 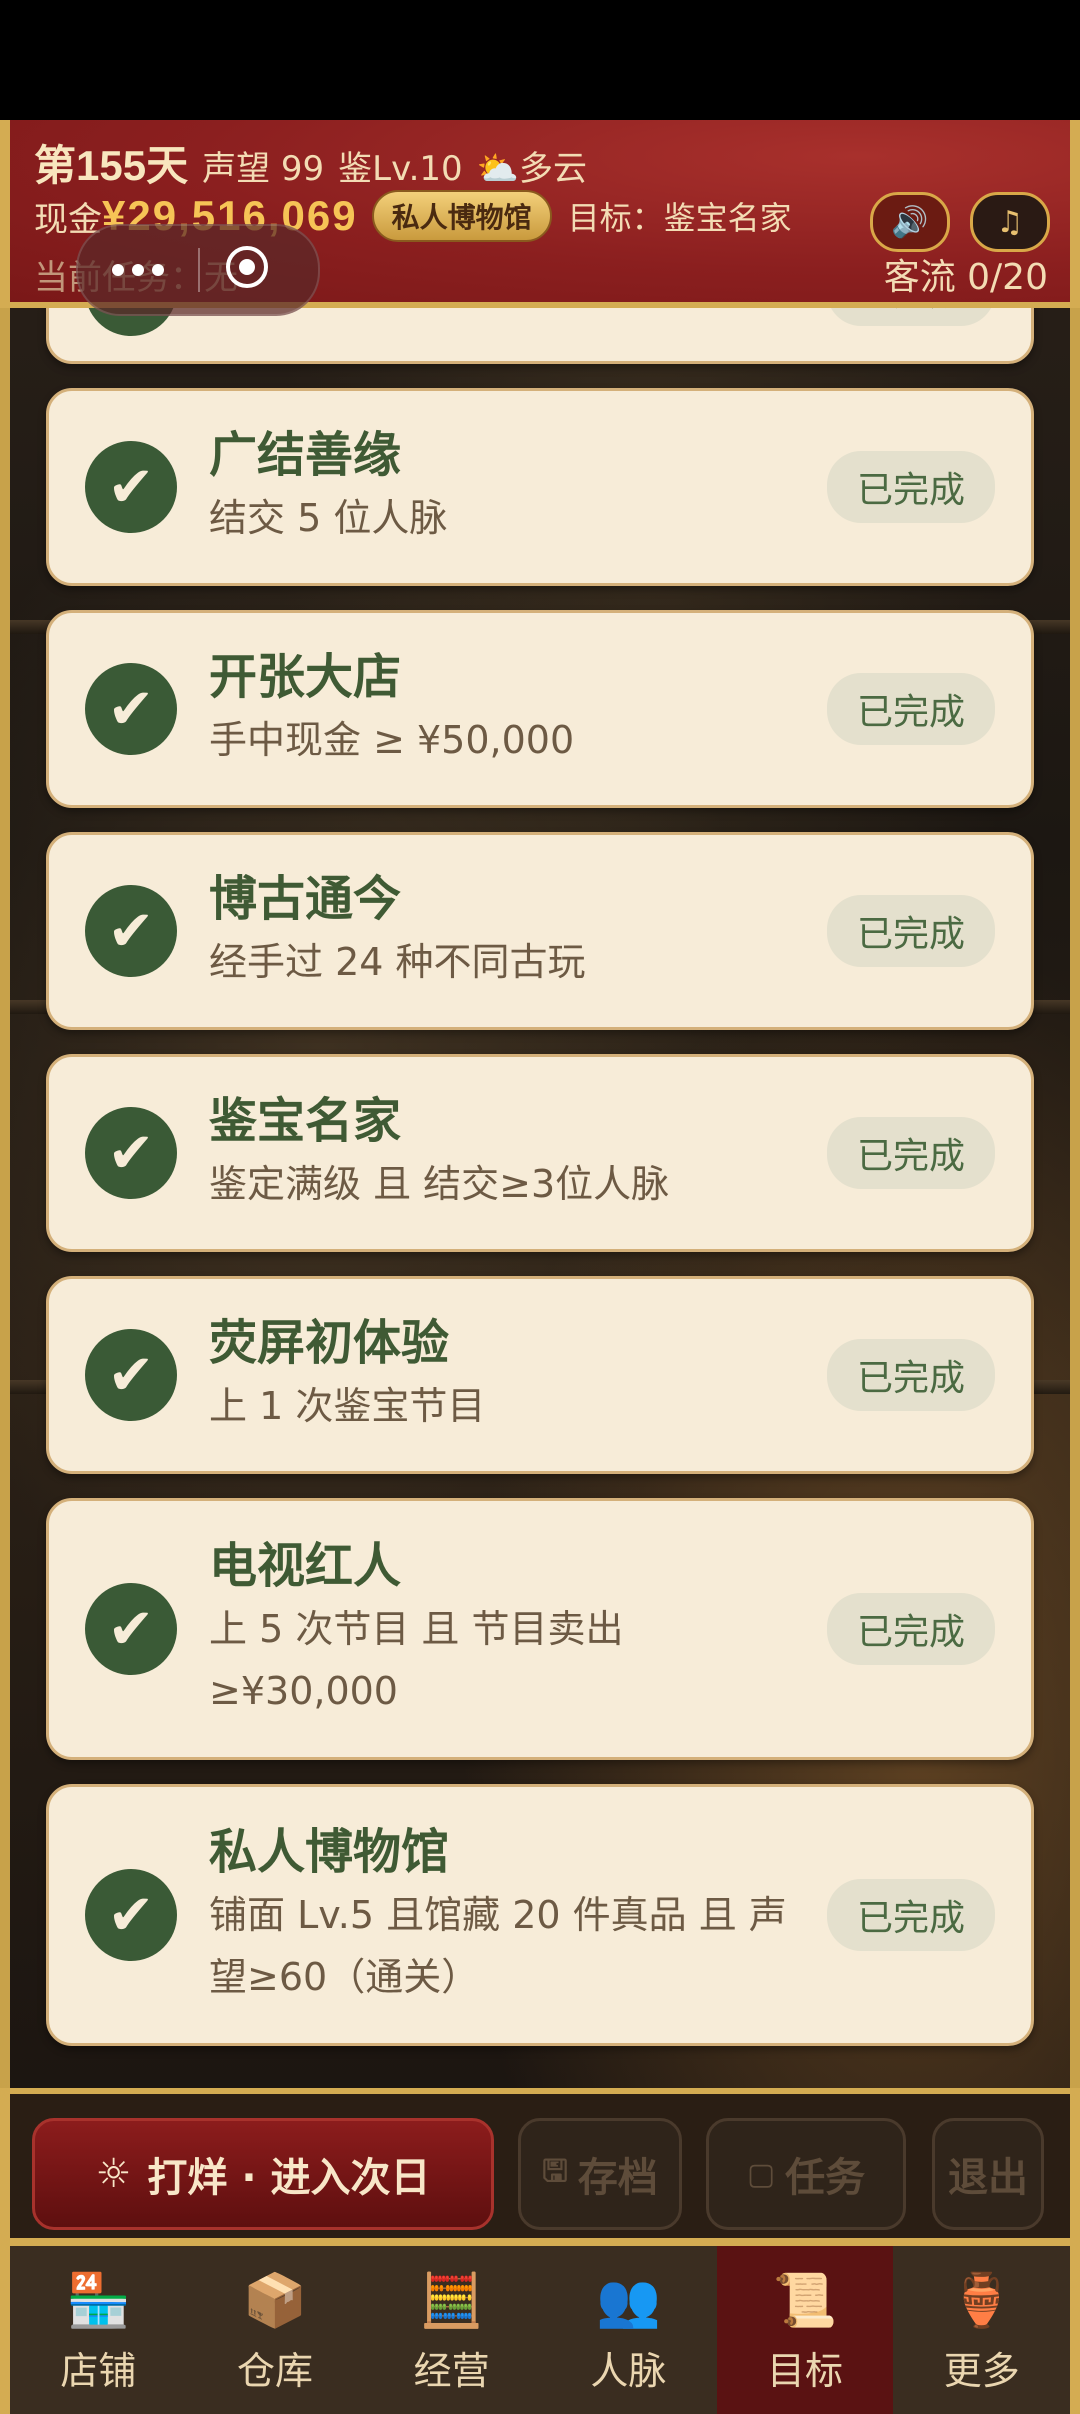 What do you see at coordinates (400, 169) in the screenshot?
I see `appraisal-level: 鉴Lv.10` at bounding box center [400, 169].